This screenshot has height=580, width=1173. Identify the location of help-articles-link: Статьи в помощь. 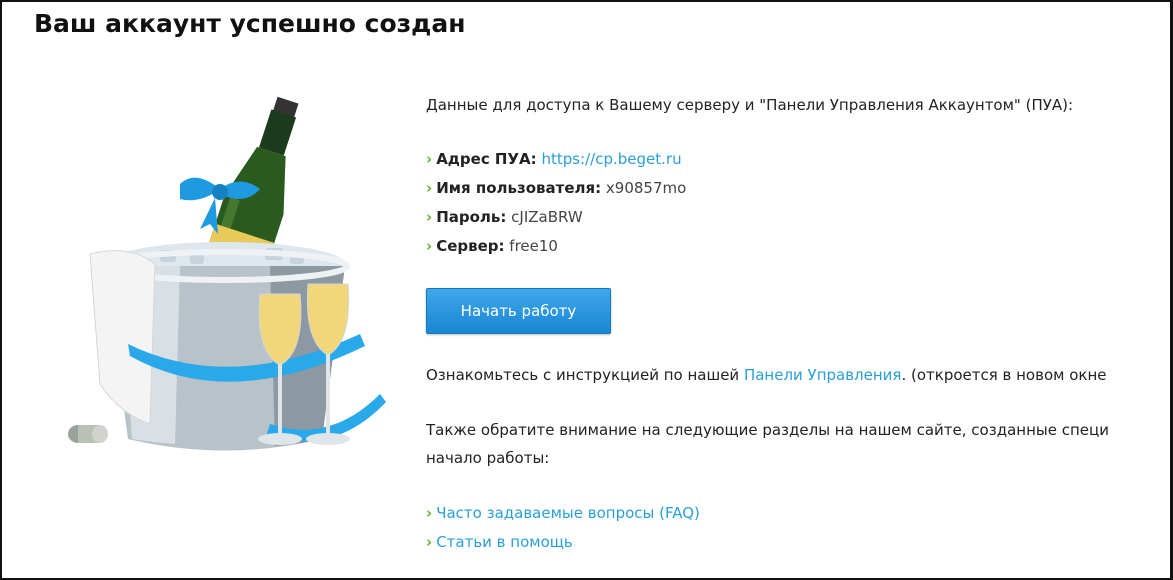
(504, 542).